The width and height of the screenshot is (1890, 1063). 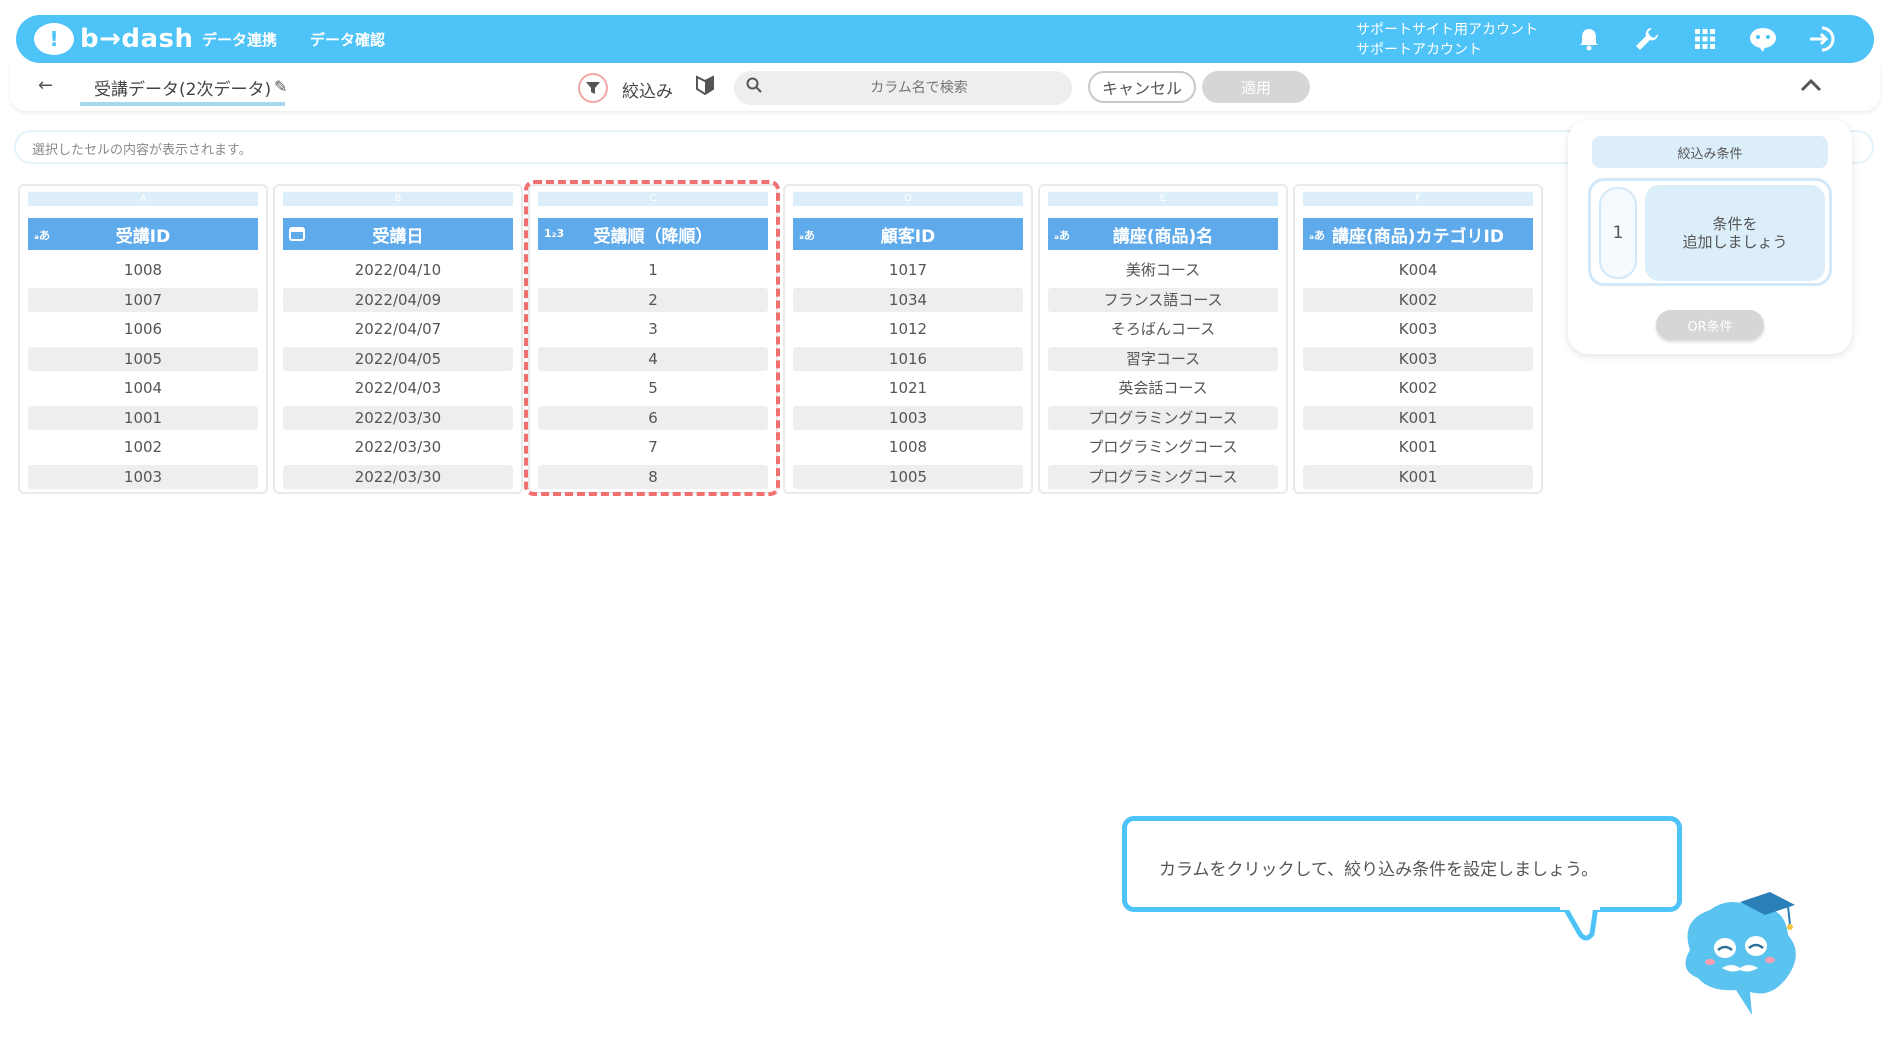 What do you see at coordinates (908, 302) in the screenshot?
I see `table-cell: 1034` at bounding box center [908, 302].